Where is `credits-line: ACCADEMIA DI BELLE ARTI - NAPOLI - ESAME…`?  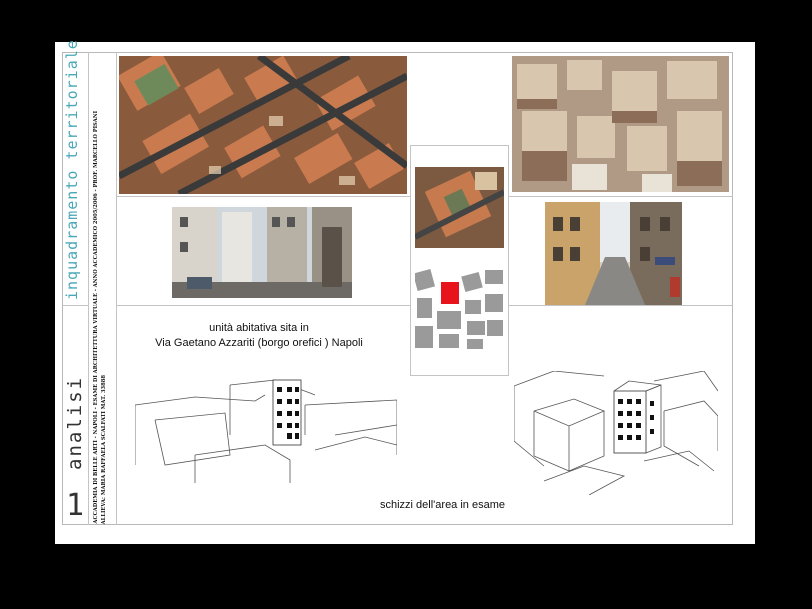
credits-line: ACCADEMIA DI BELLE ARTI - NAPOLI - ESAME… is located at coordinates (96, 317).